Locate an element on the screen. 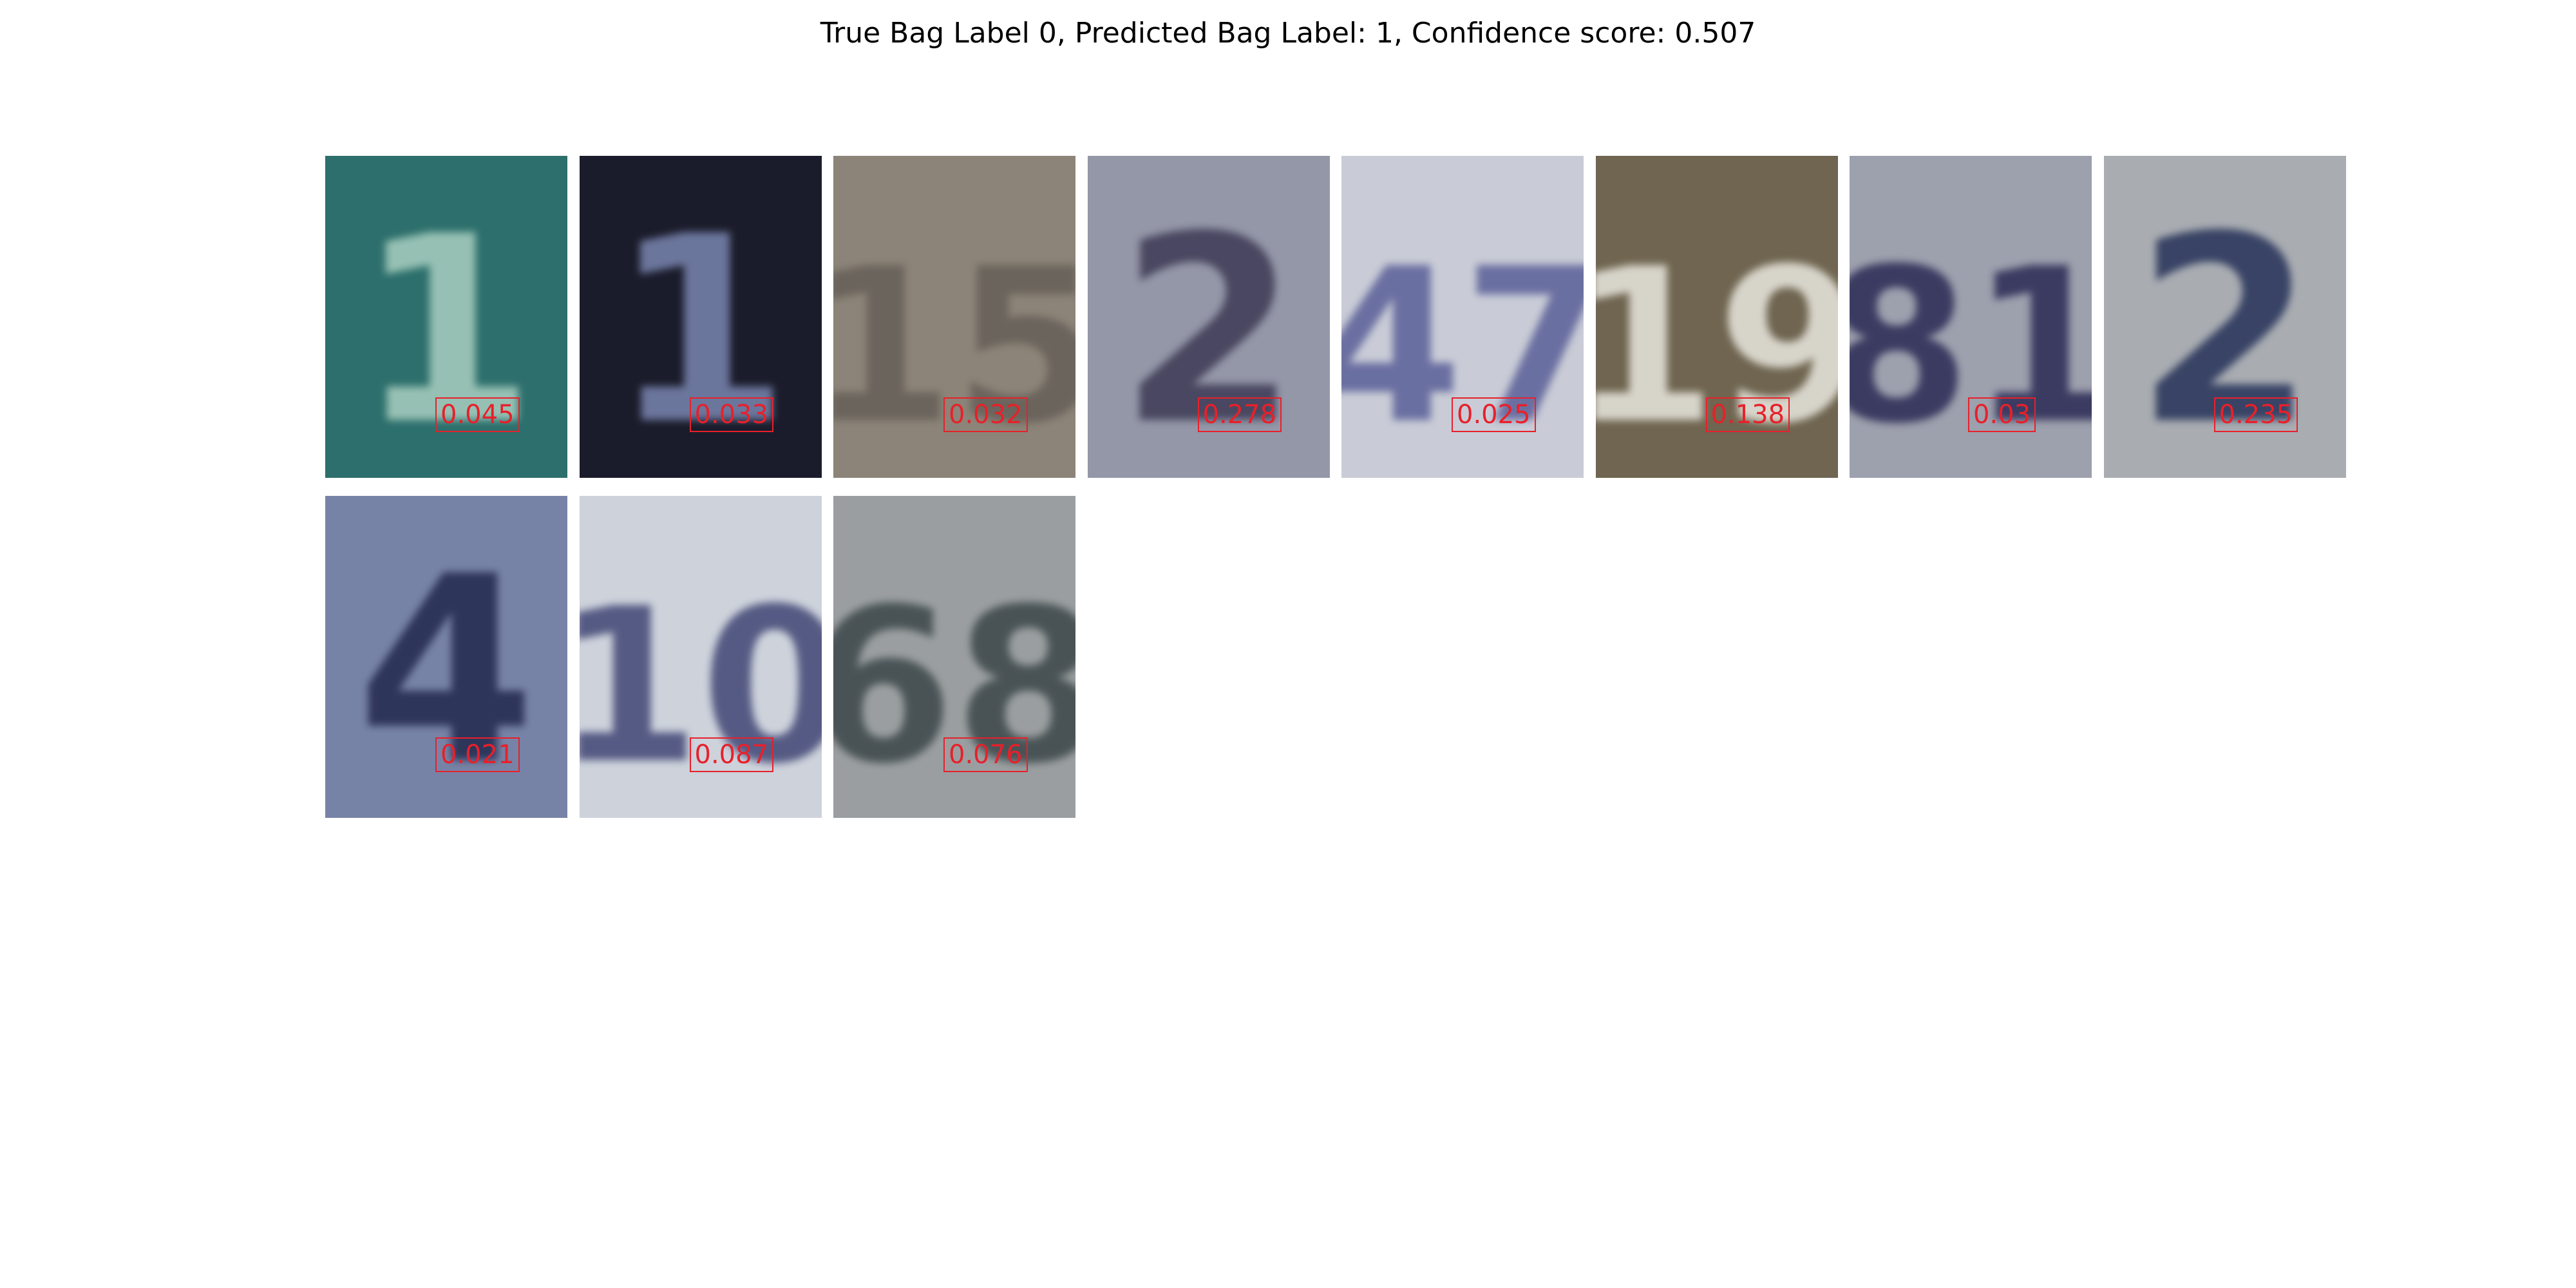  svg-text: 47 is located at coordinates (1463, 347).